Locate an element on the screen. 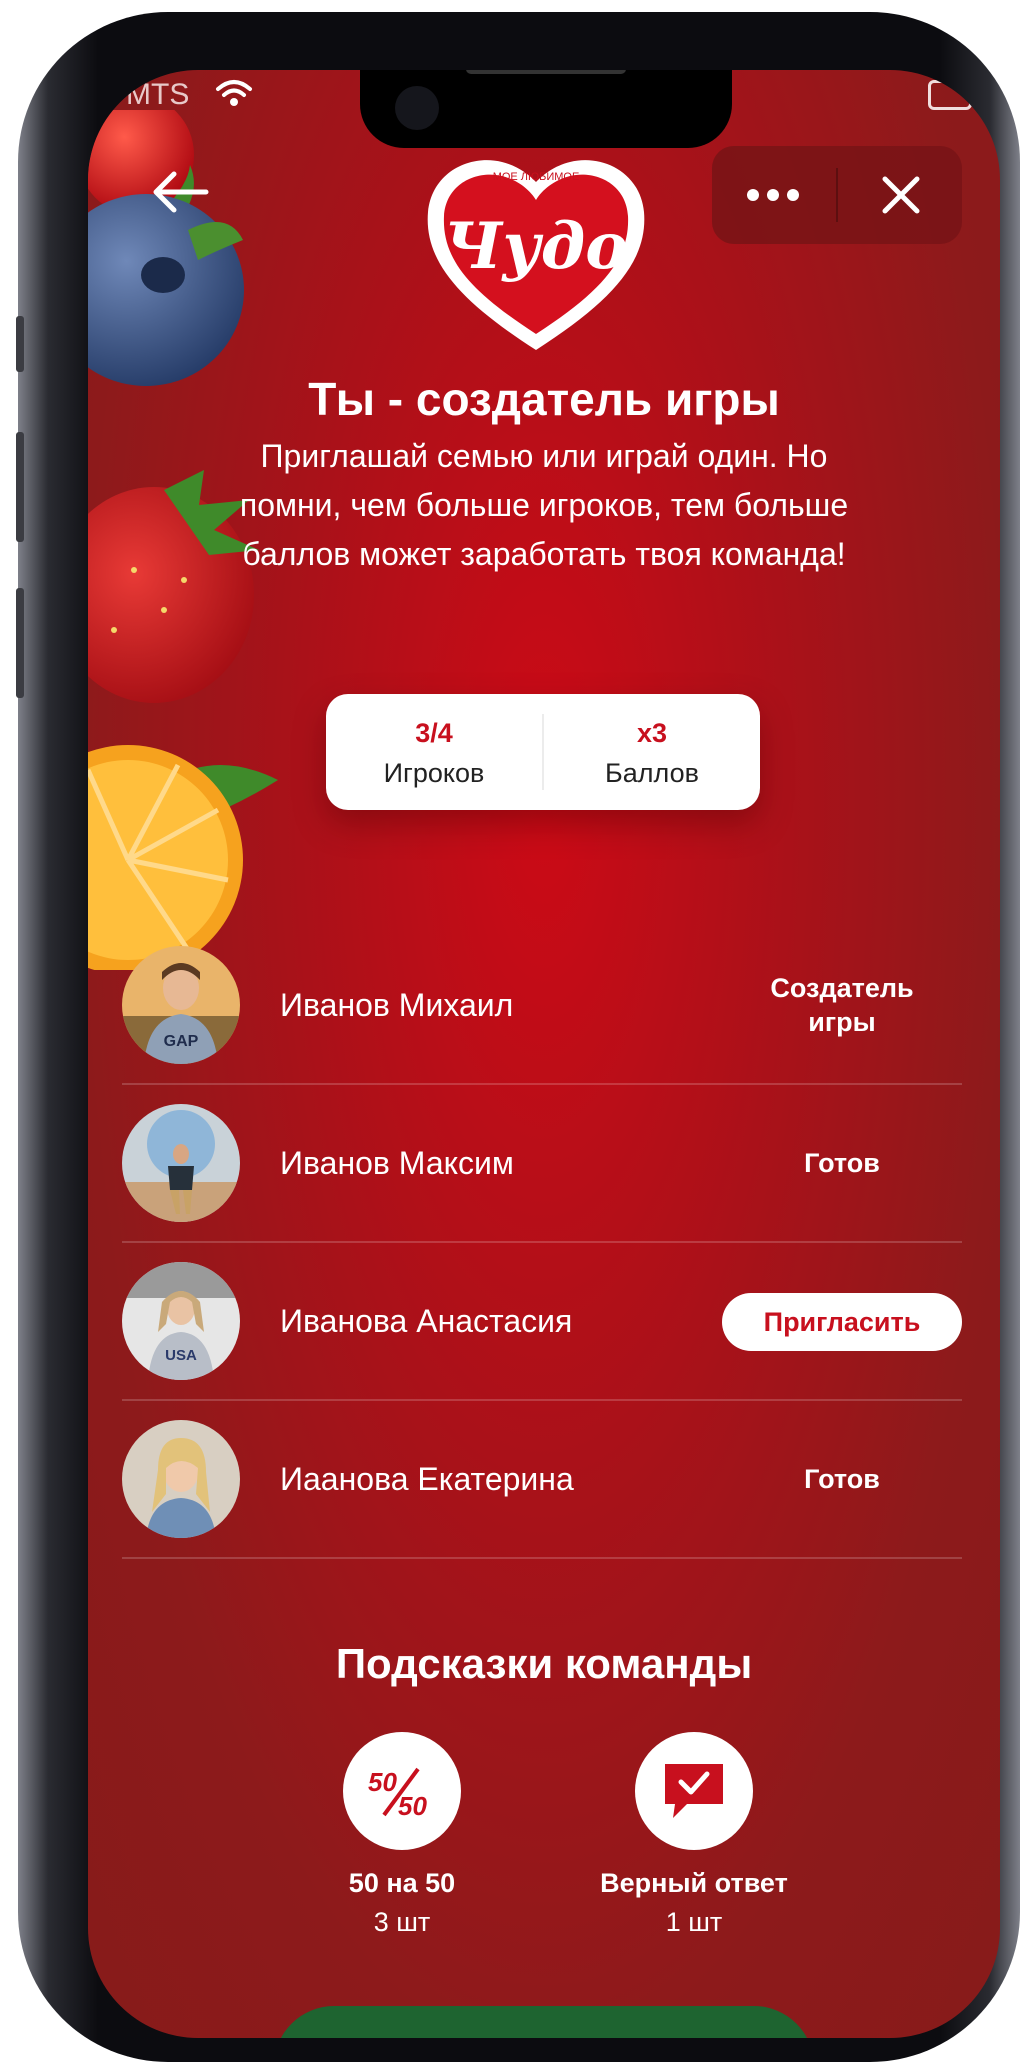 Image resolution: width=1022 pixels, height=2067 pixels. player-name: Иванов Михаил is located at coordinates (397, 1005).